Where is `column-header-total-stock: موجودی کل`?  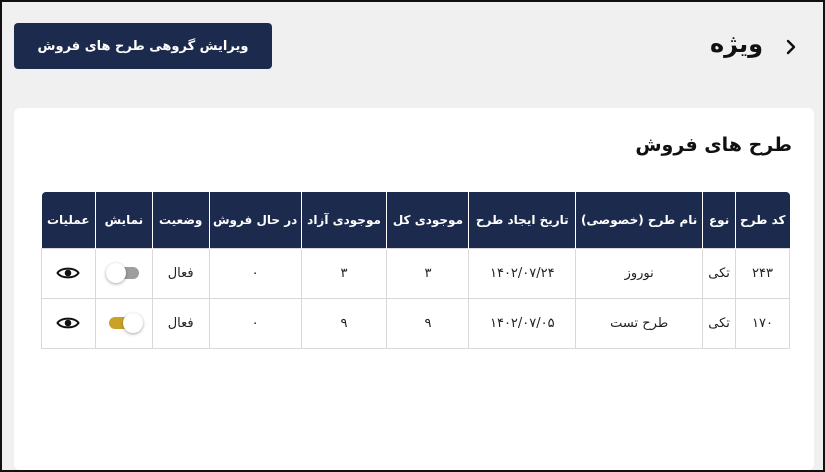
column-header-total-stock: موجودی کل is located at coordinates (427, 220).